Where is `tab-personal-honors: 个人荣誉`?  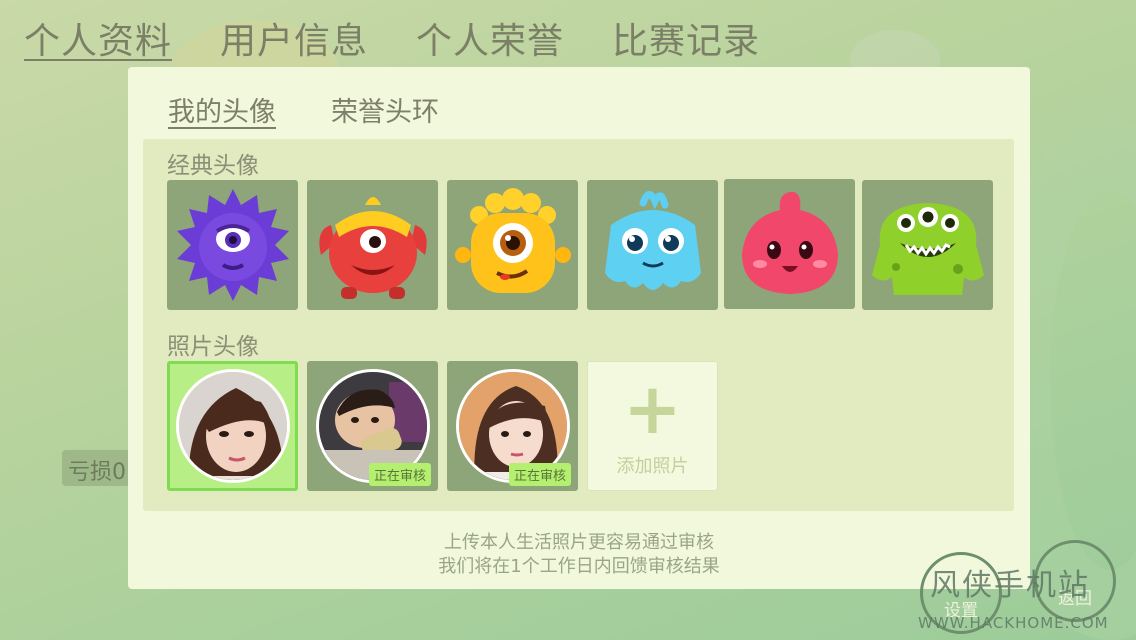
tab-personal-honors: 个人荣誉 is located at coordinates (490, 38).